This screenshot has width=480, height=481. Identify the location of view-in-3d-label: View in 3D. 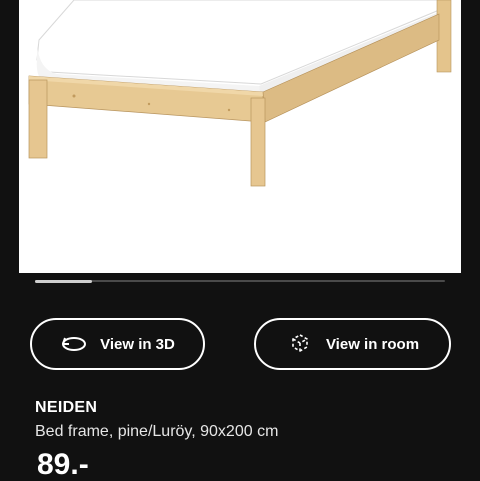
(137, 344).